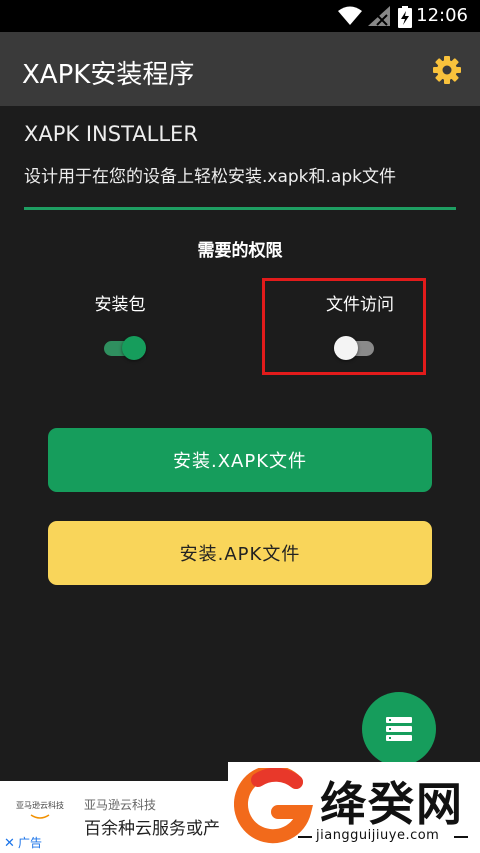 The height and width of the screenshot is (853, 480). I want to click on ad-logo-text: 亚马逊云科技, so click(40, 805).